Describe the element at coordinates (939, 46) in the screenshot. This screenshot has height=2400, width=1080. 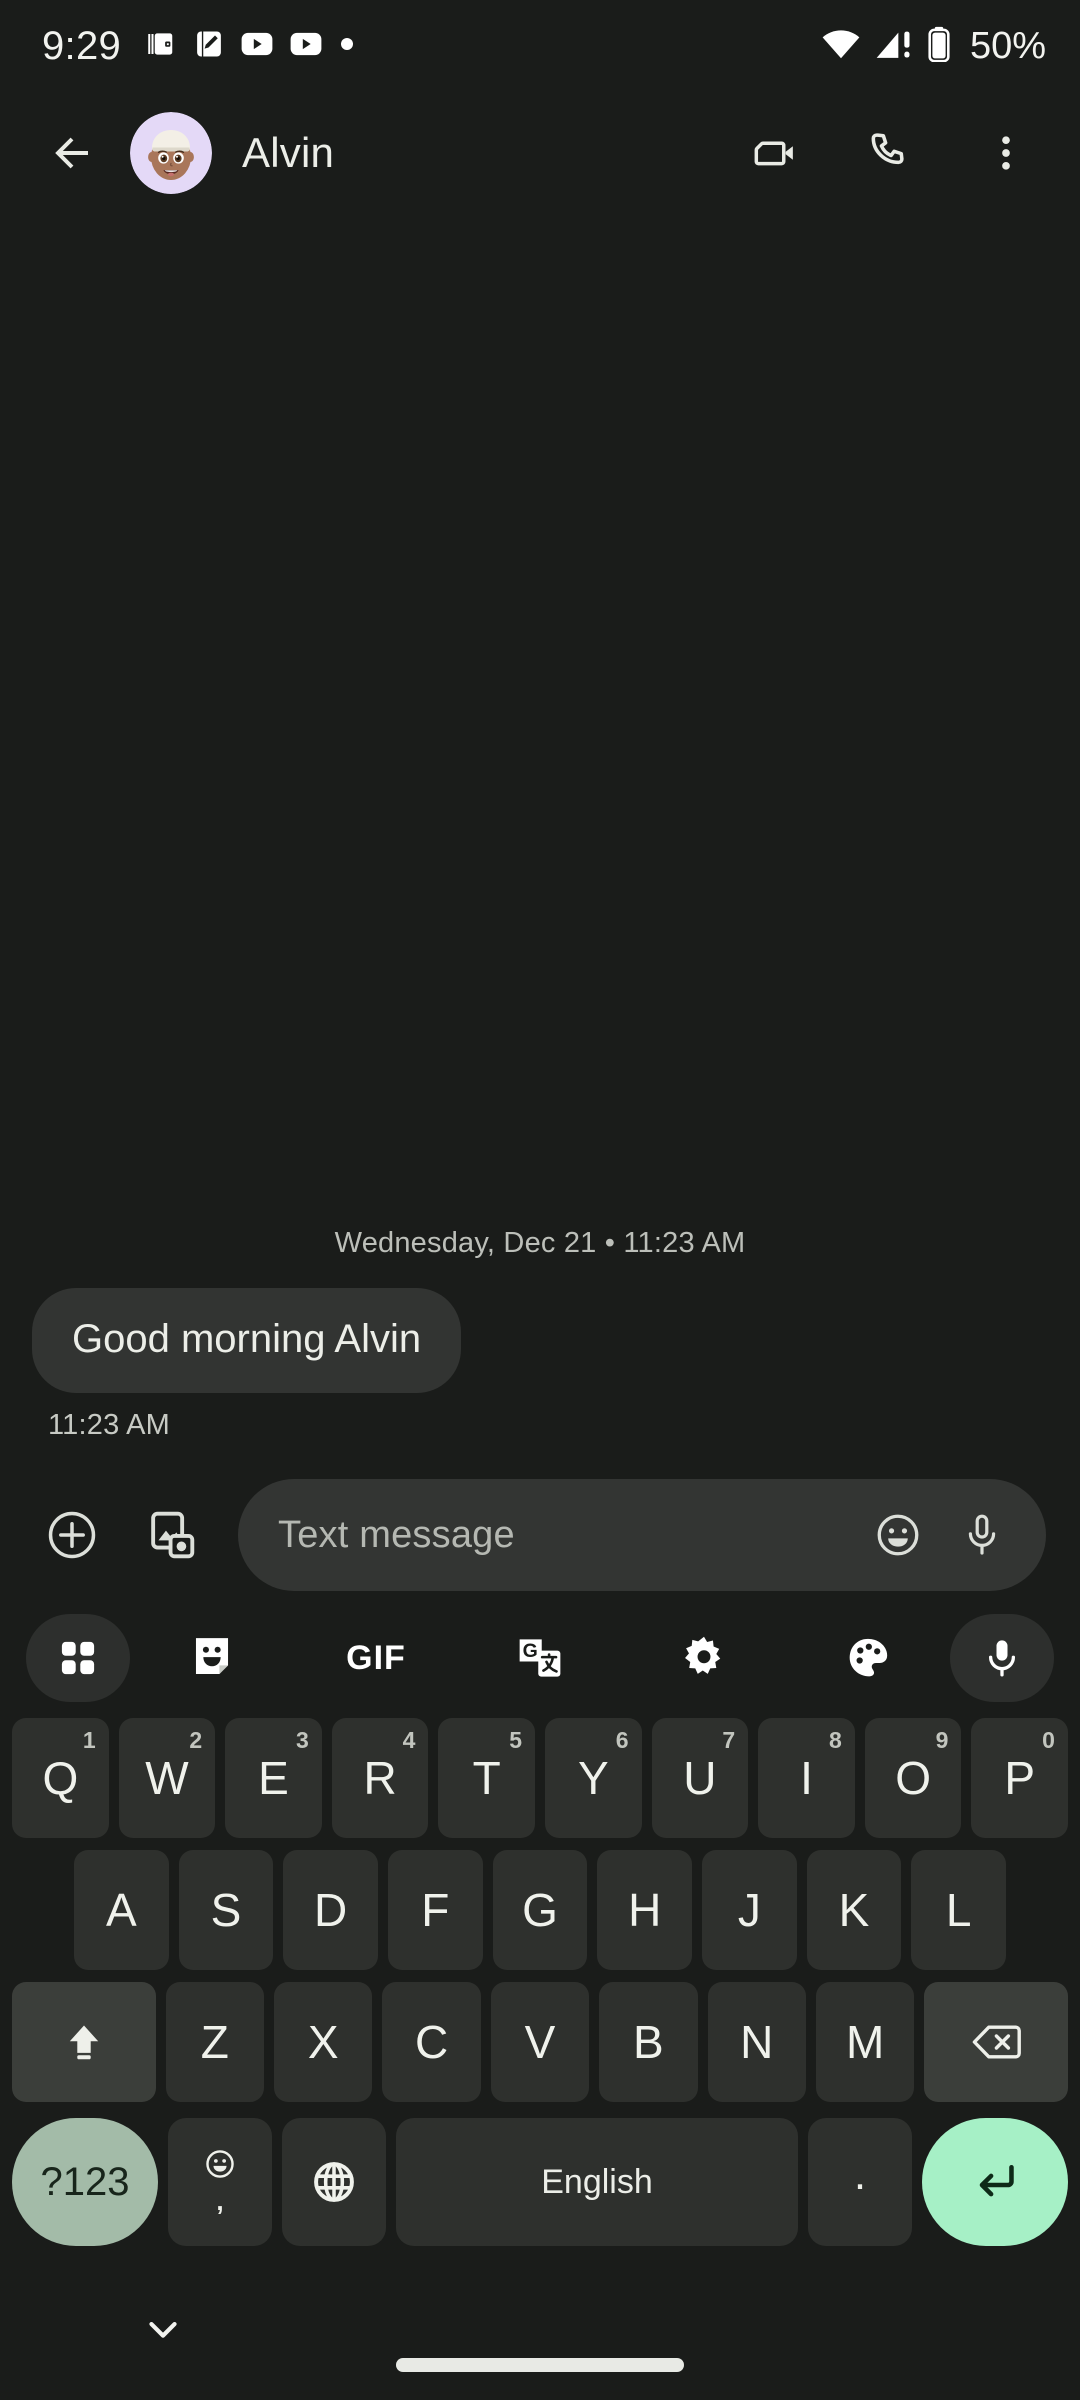
I see `battery-icon` at that location.